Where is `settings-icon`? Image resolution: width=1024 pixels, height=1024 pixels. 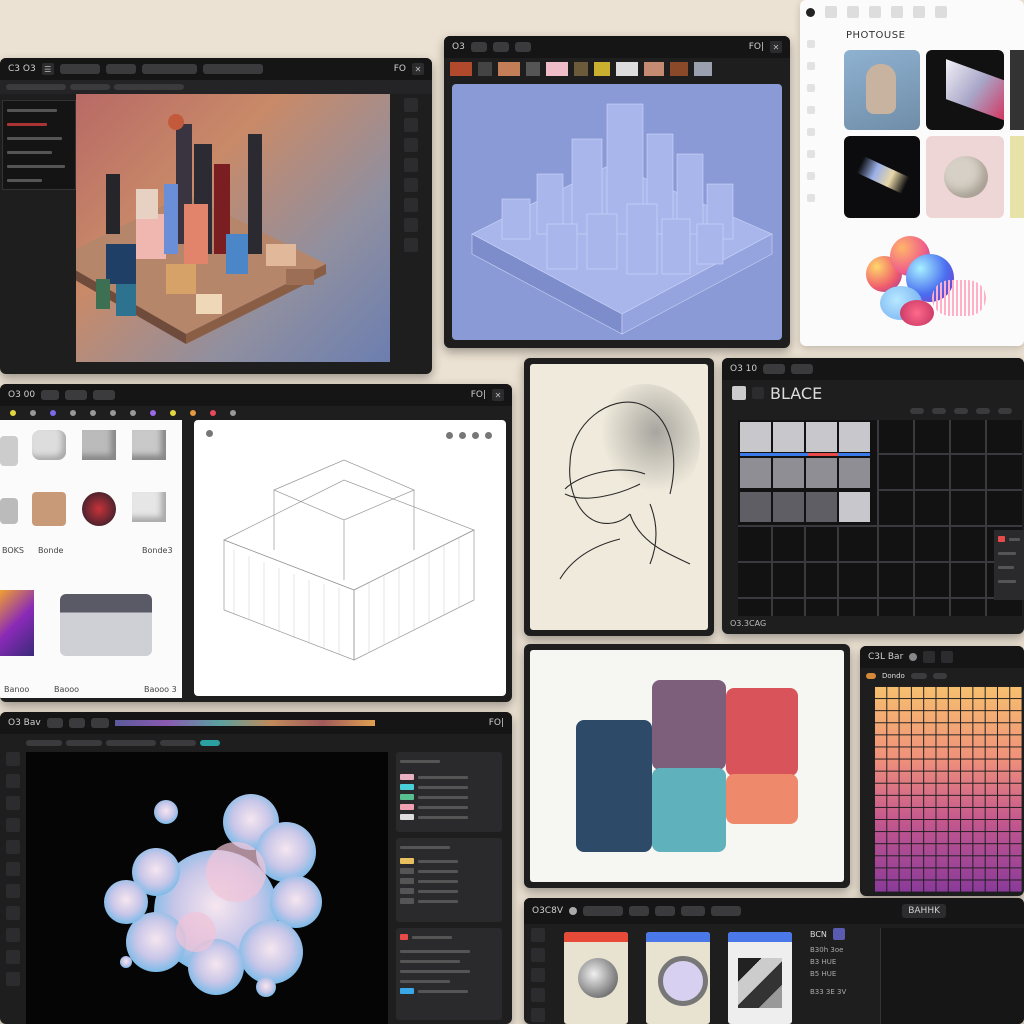 settings-icon is located at coordinates (811, 176).